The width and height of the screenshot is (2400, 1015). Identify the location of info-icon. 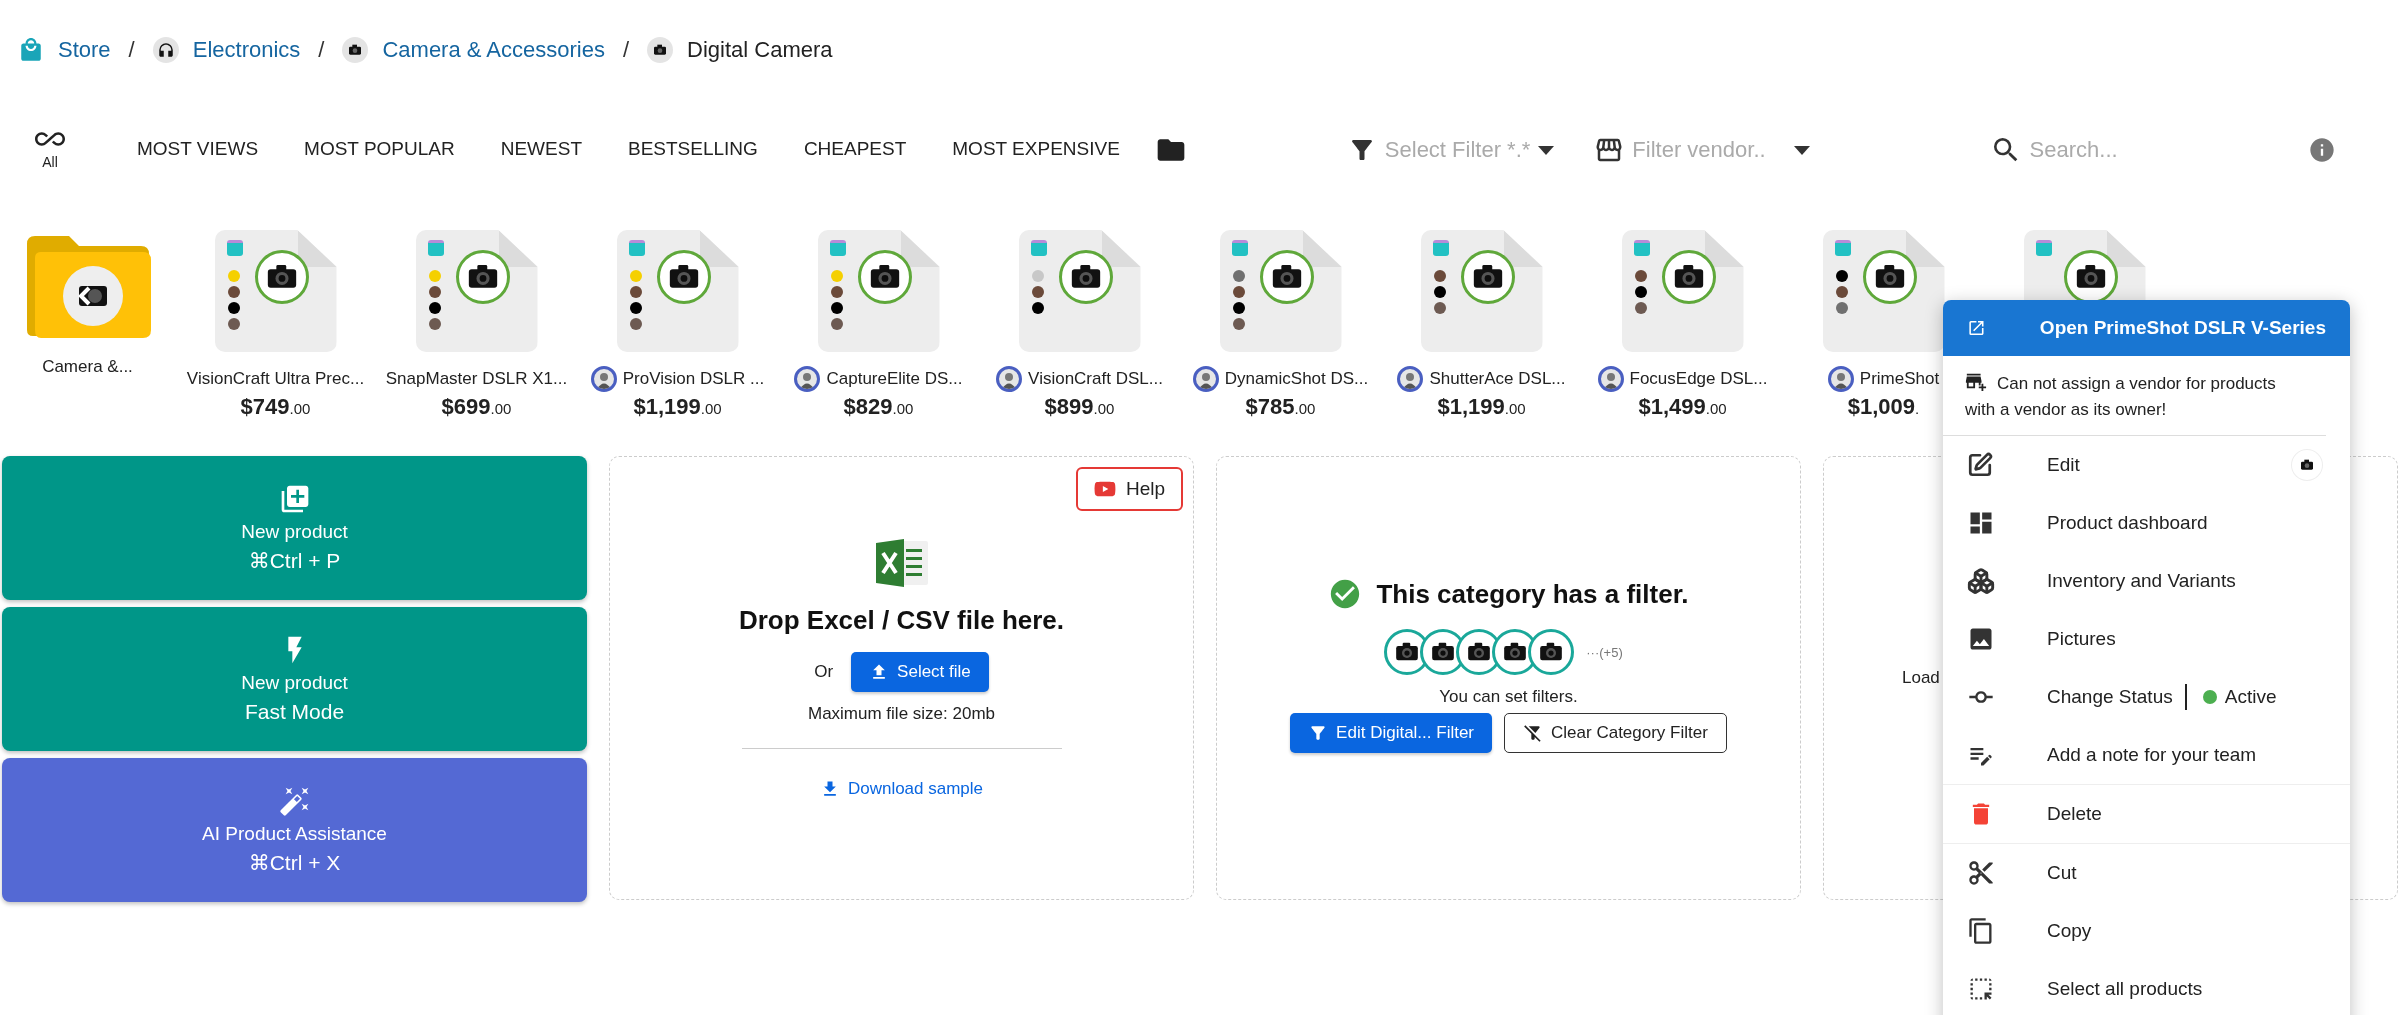
(2321, 150).